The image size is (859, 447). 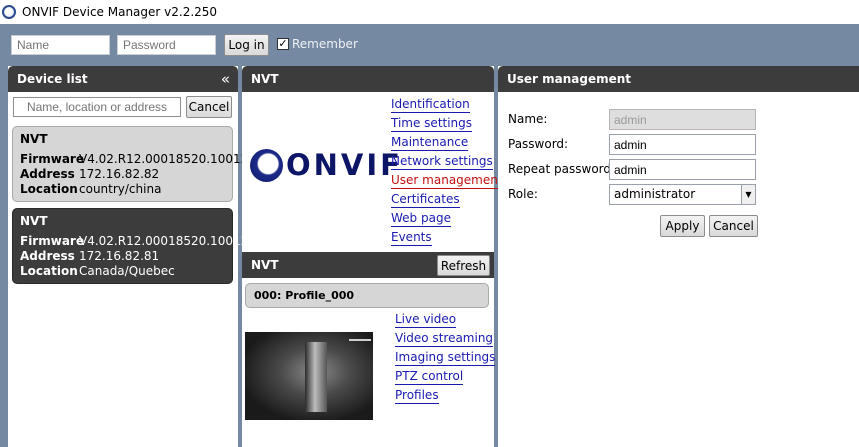 What do you see at coordinates (733, 226) in the screenshot?
I see `cancel-button: Cancel` at bounding box center [733, 226].